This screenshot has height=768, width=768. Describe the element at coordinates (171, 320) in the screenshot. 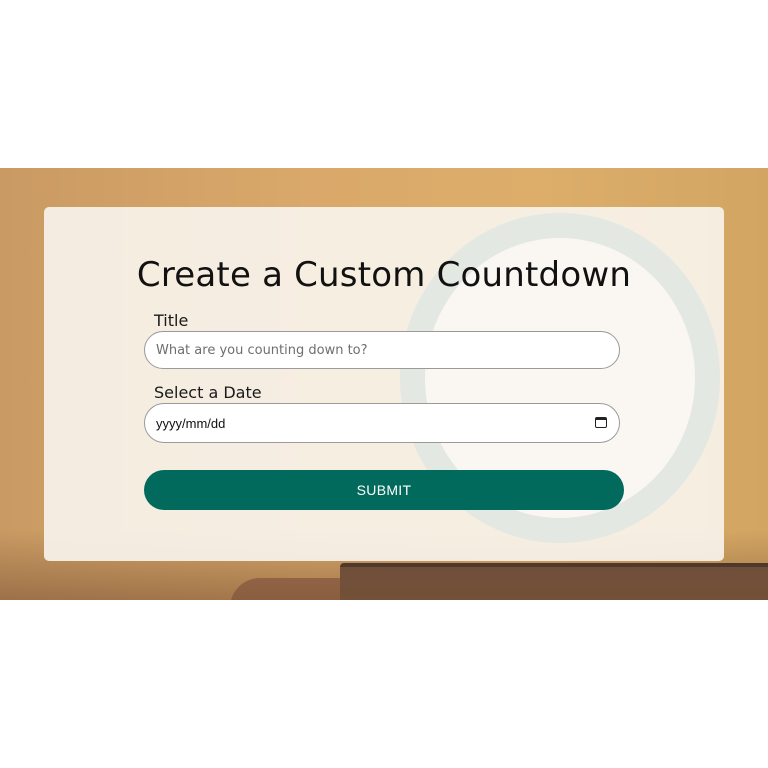

I see `title-label: Title` at that location.